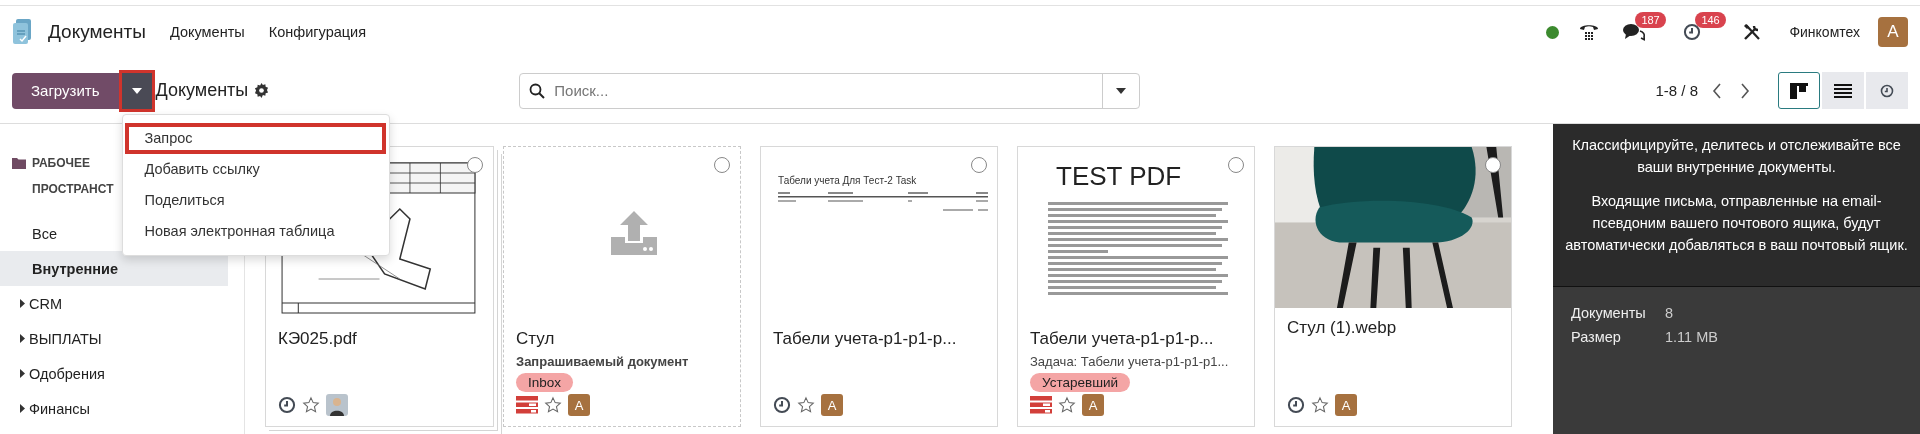  What do you see at coordinates (114, 338) in the screenshot?
I see `sidebar-item: ВЫПЛАТЫ` at bounding box center [114, 338].